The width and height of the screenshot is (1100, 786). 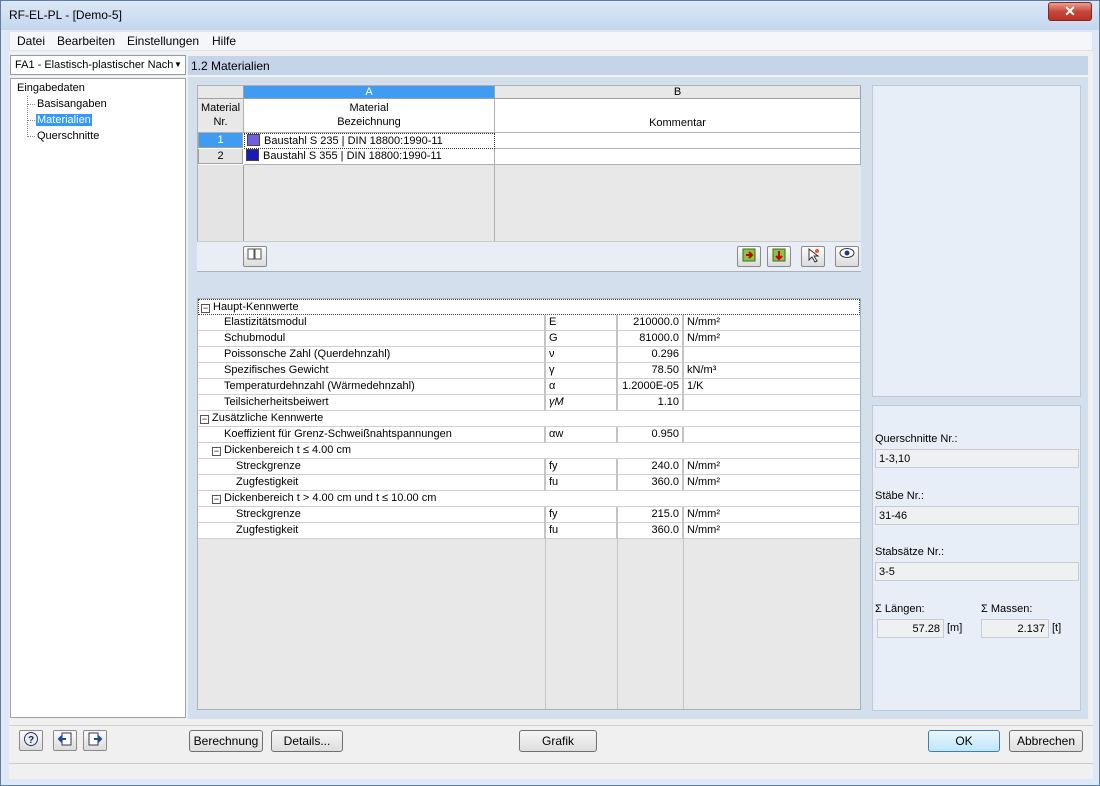 I want to click on column-b-letter: B, so click(x=678, y=92).